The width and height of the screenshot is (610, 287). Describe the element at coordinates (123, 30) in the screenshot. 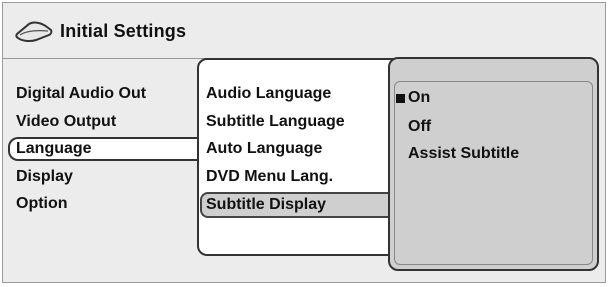

I see `page-title: Initial Settings` at that location.